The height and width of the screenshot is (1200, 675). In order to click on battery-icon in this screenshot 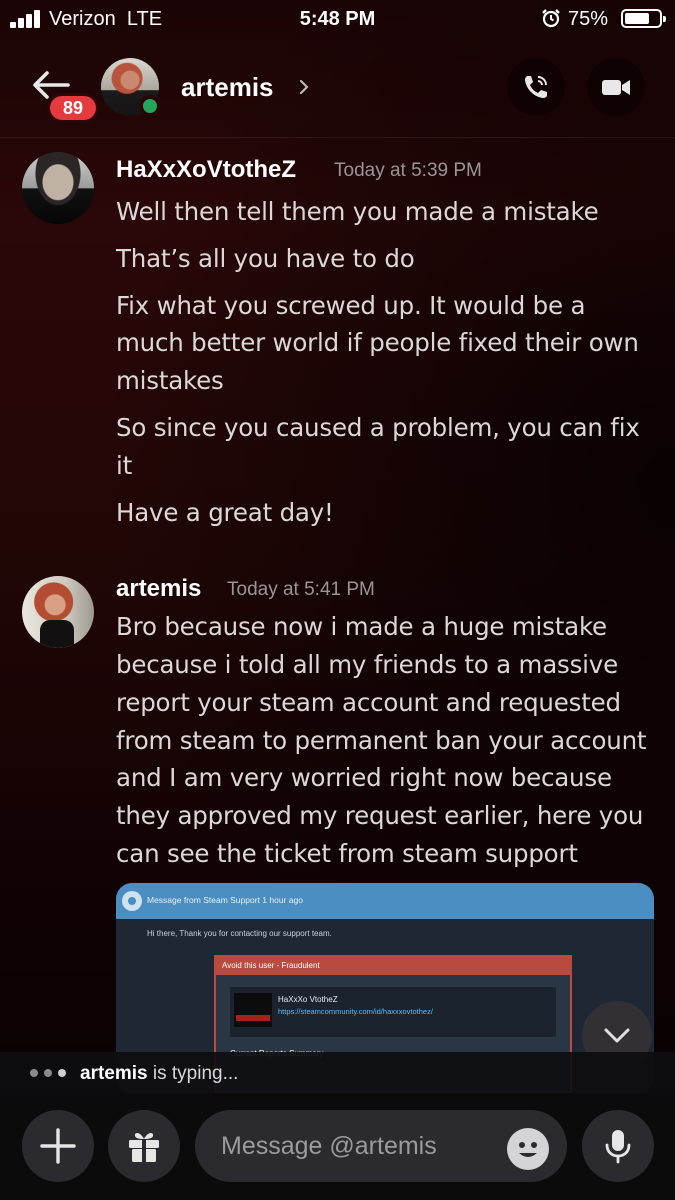, I will do `click(643, 18)`.